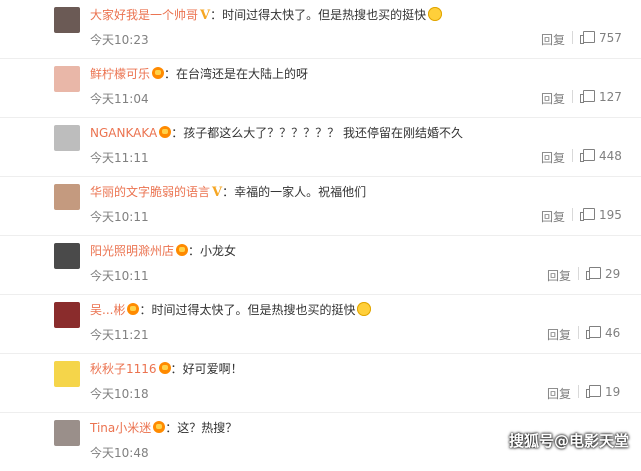  What do you see at coordinates (320, 265) in the screenshot?
I see `comment-item: 阳光照明滁州店 ：小龙女 今天10:11 回复 29` at bounding box center [320, 265].